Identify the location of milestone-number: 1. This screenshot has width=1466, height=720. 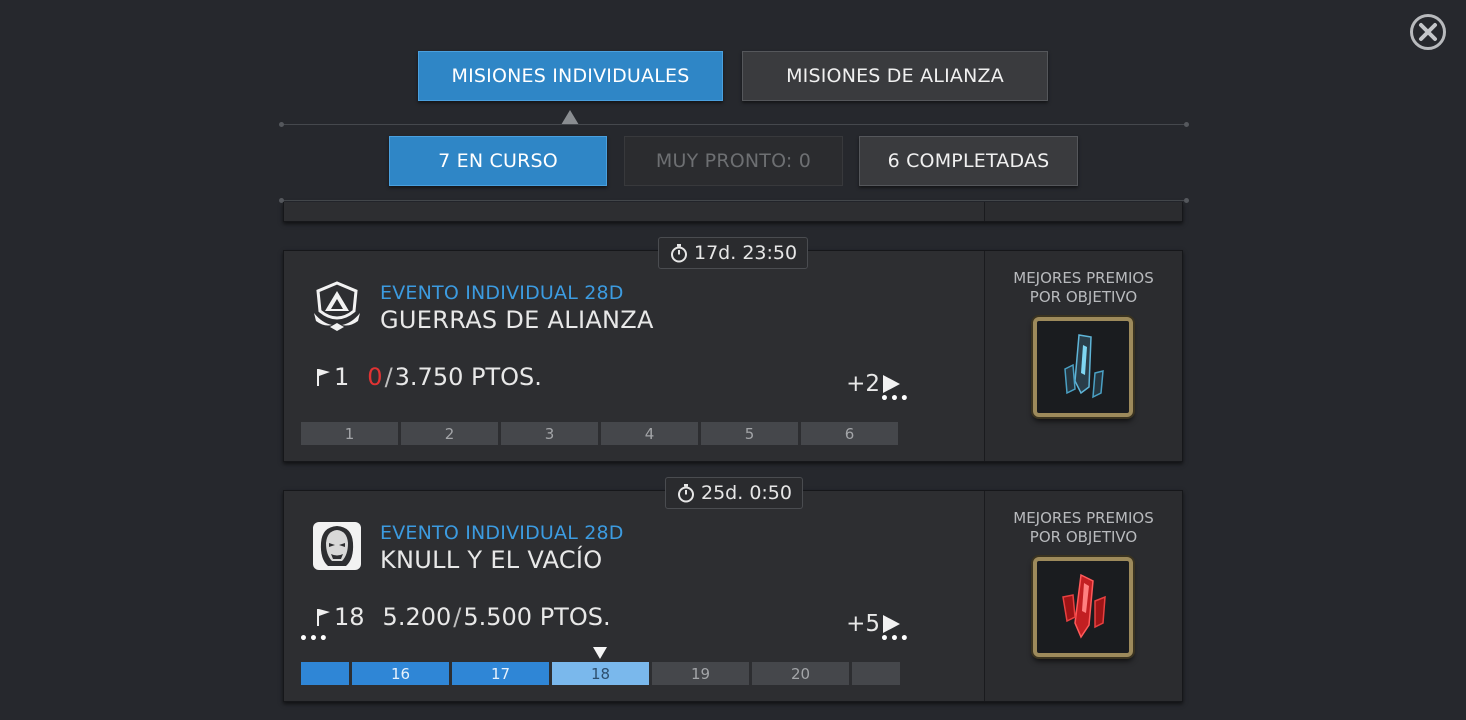
(342, 377).